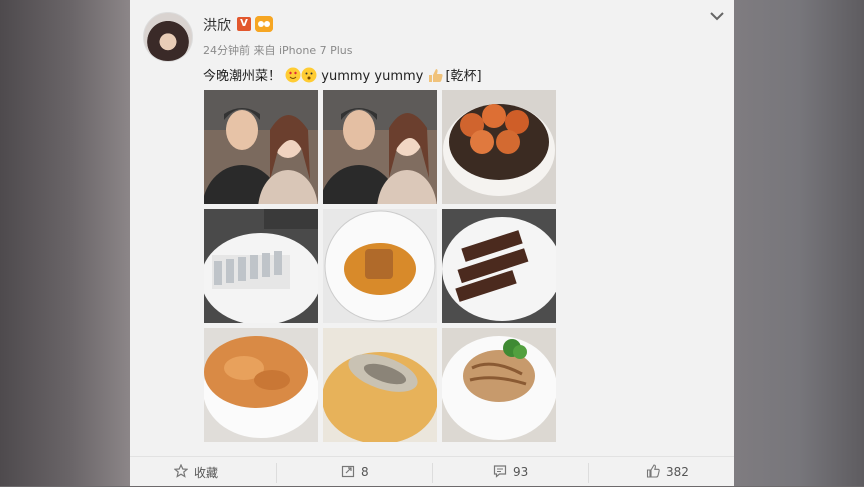 This screenshot has width=864, height=487. I want to click on star-icon, so click(181, 472).